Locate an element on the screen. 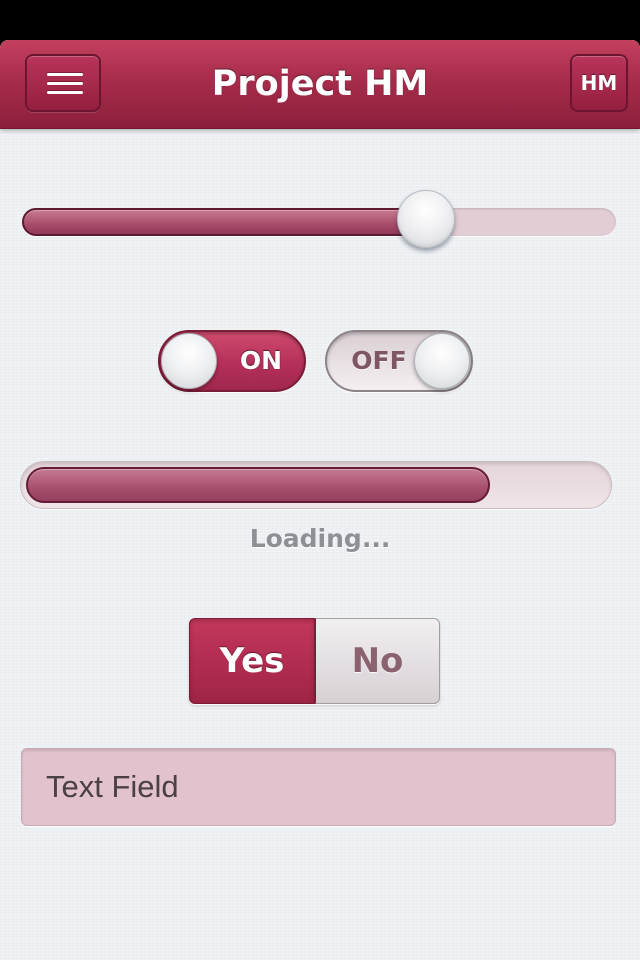 The image size is (640, 960). progress-bar is located at coordinates (316, 485).